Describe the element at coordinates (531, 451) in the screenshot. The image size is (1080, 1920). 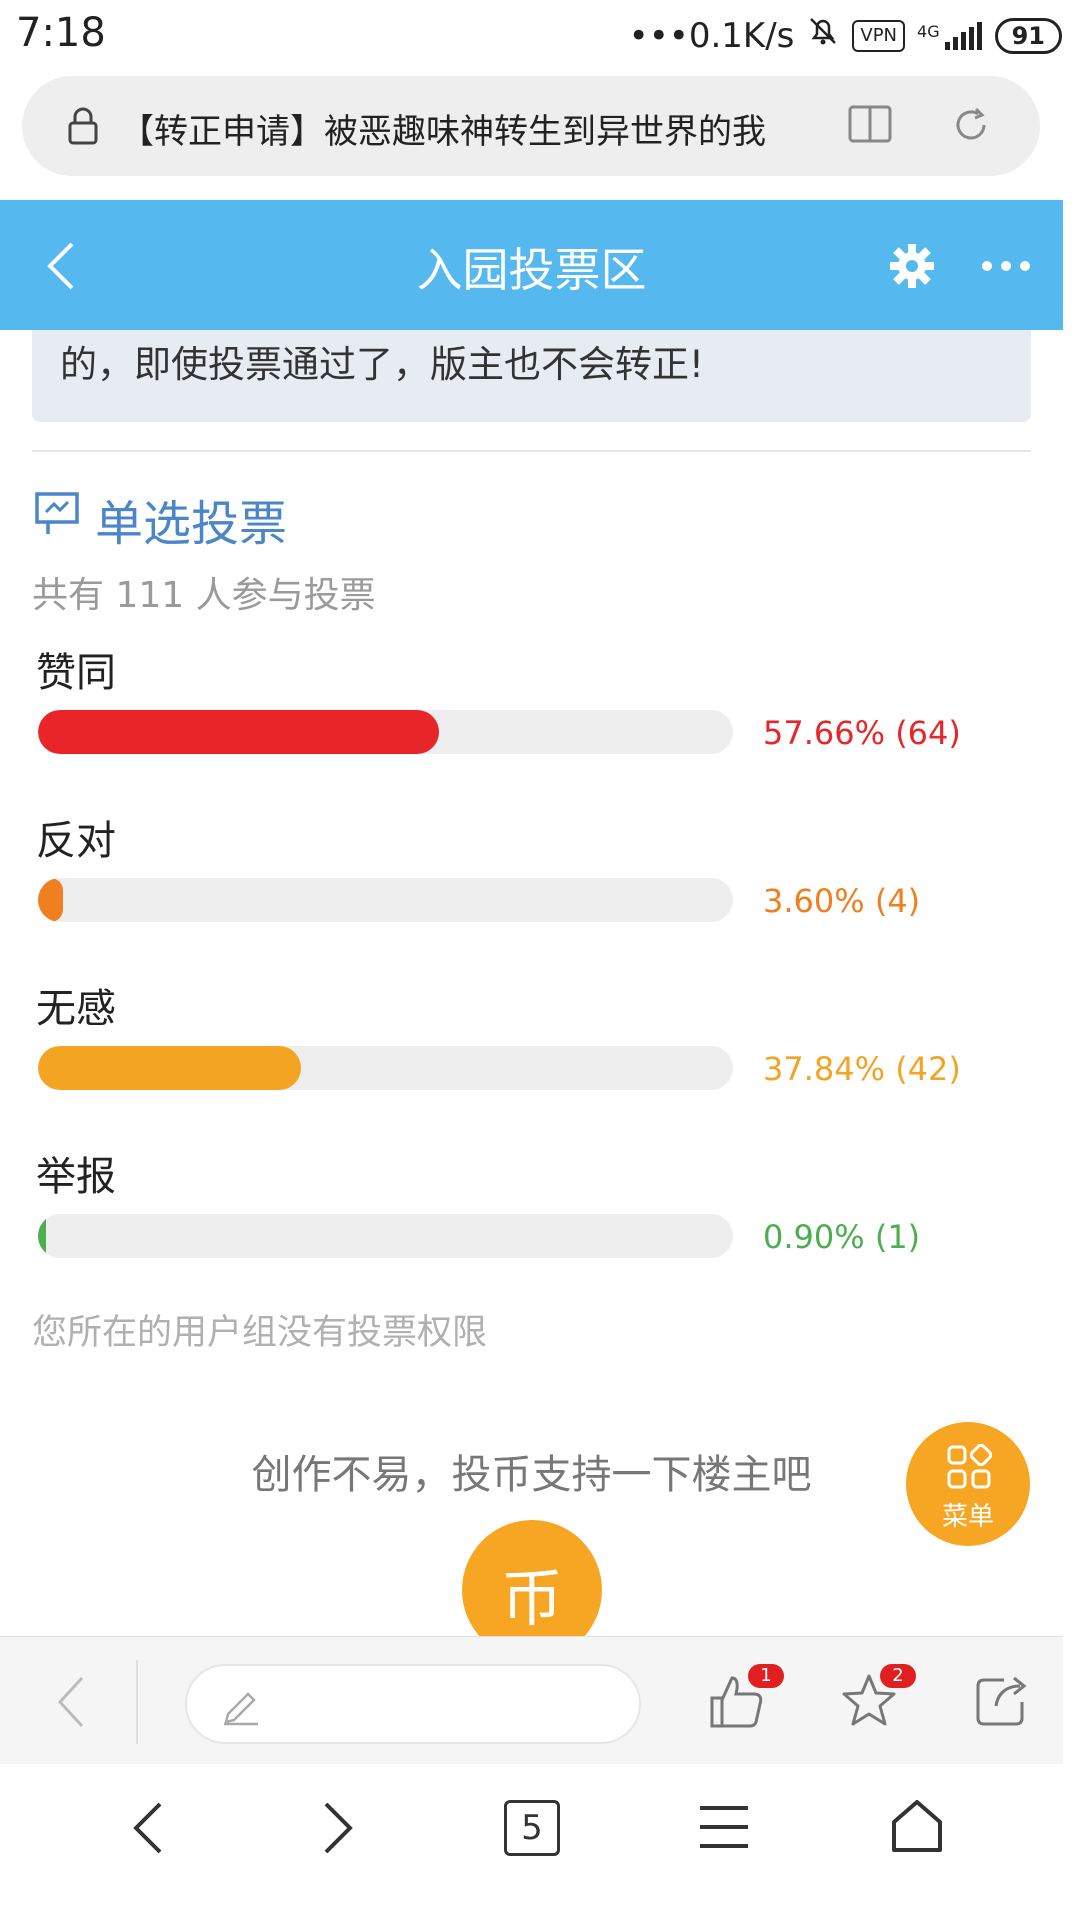
I see `divider` at that location.